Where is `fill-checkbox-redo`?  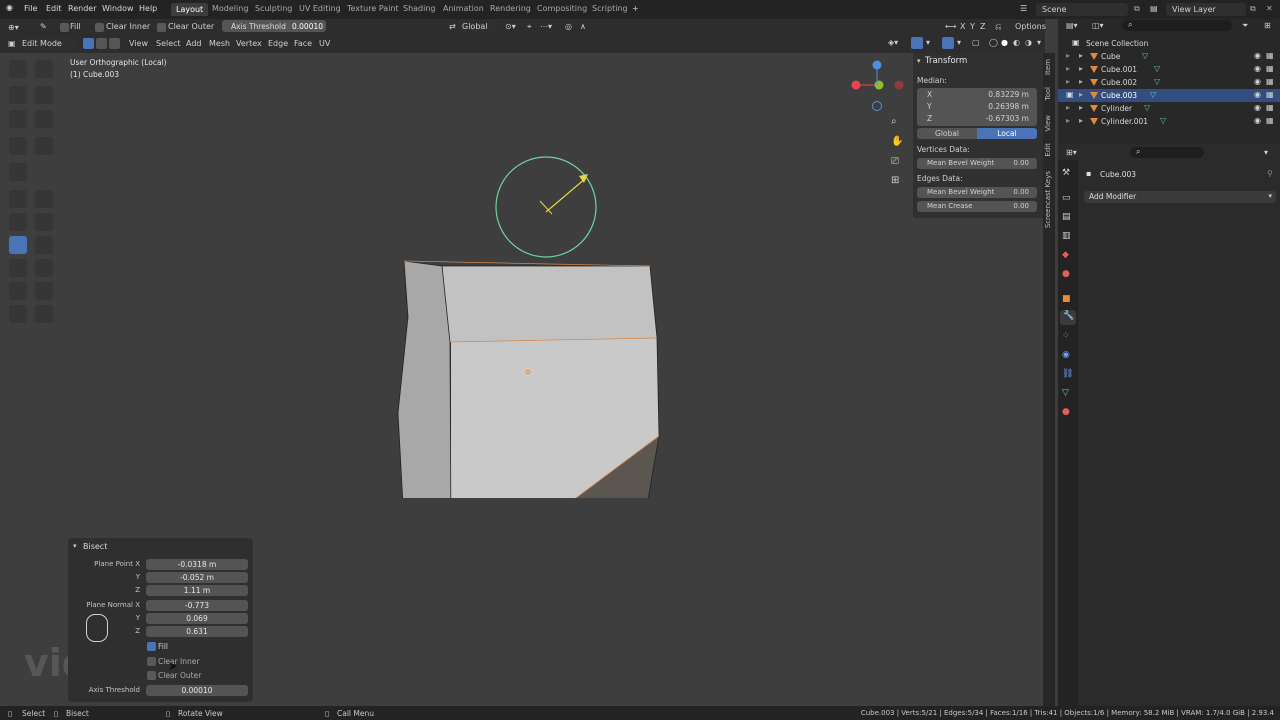 fill-checkbox-redo is located at coordinates (151, 646).